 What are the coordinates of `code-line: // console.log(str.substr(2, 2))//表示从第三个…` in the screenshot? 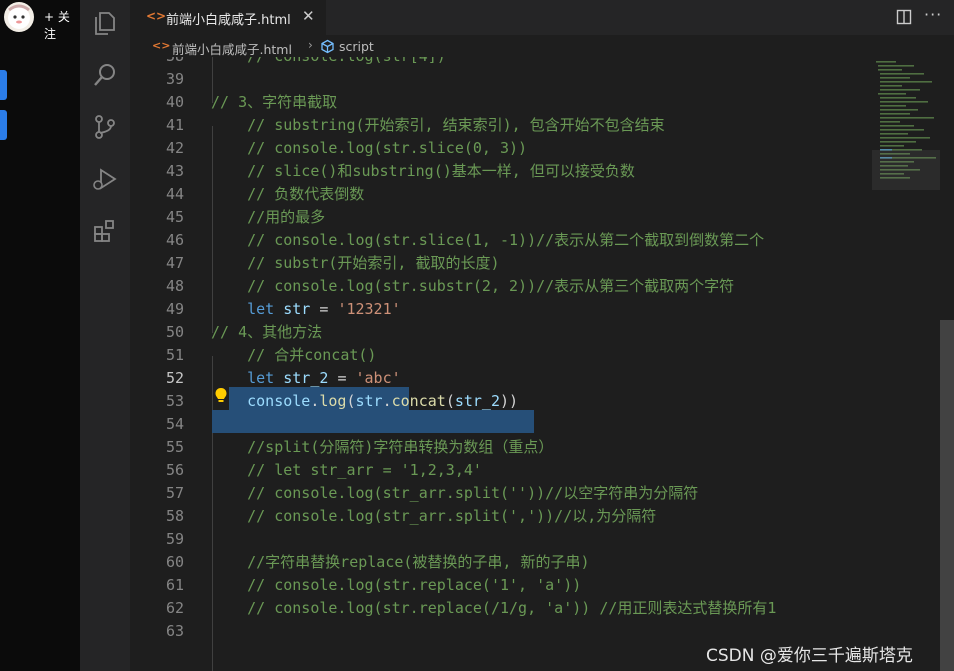 It's located at (472, 286).